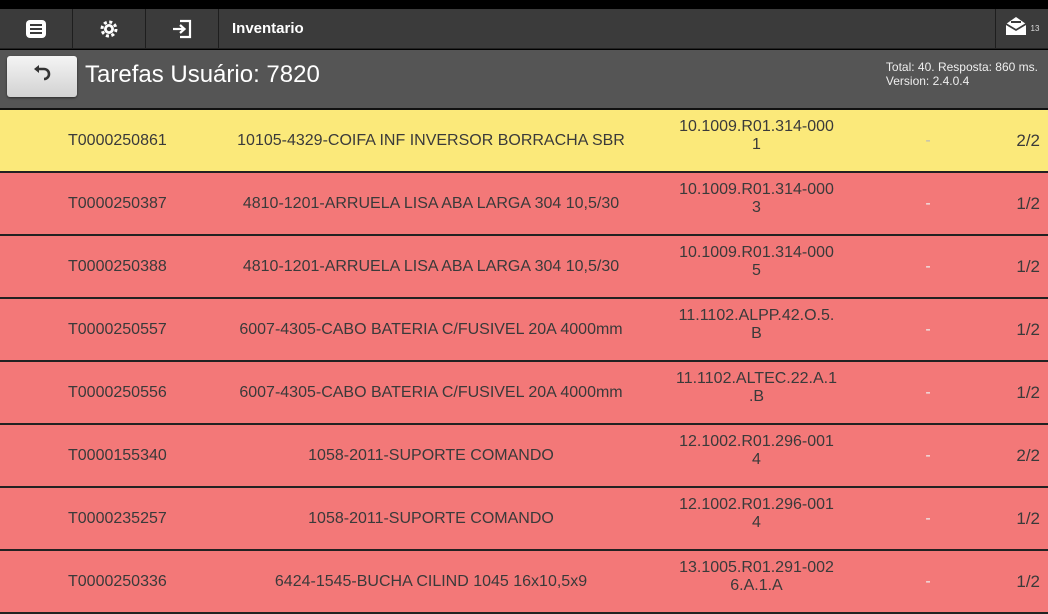  I want to click on app-title: Inventario, so click(268, 28).